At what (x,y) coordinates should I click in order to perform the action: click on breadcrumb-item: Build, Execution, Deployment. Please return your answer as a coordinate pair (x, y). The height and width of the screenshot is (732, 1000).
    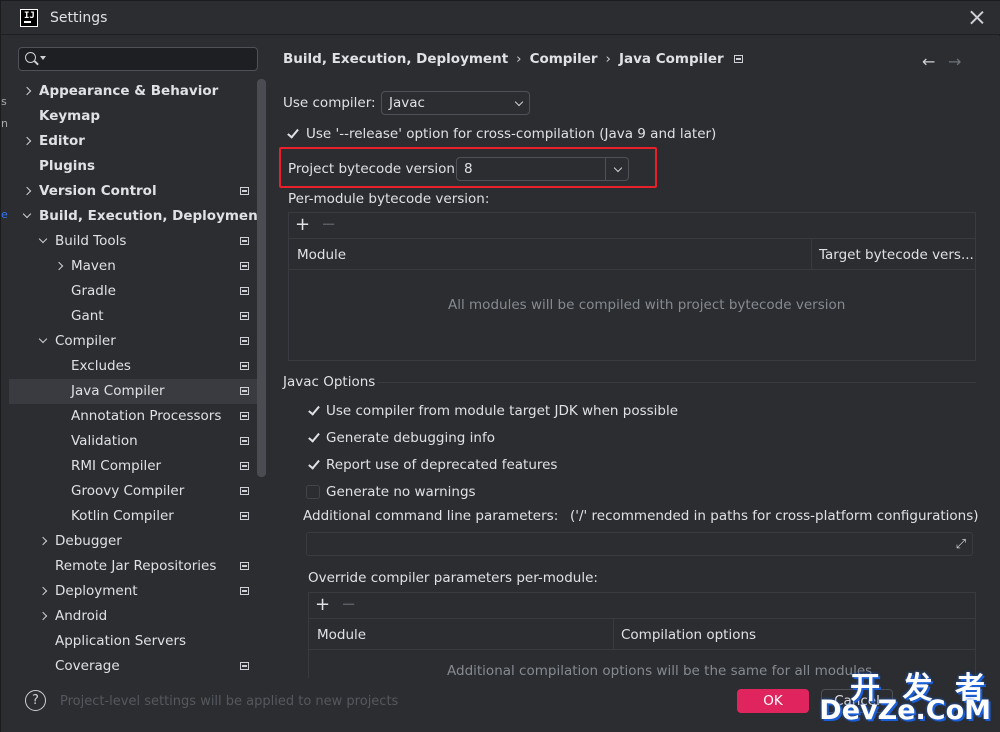
    Looking at the image, I should click on (395, 59).